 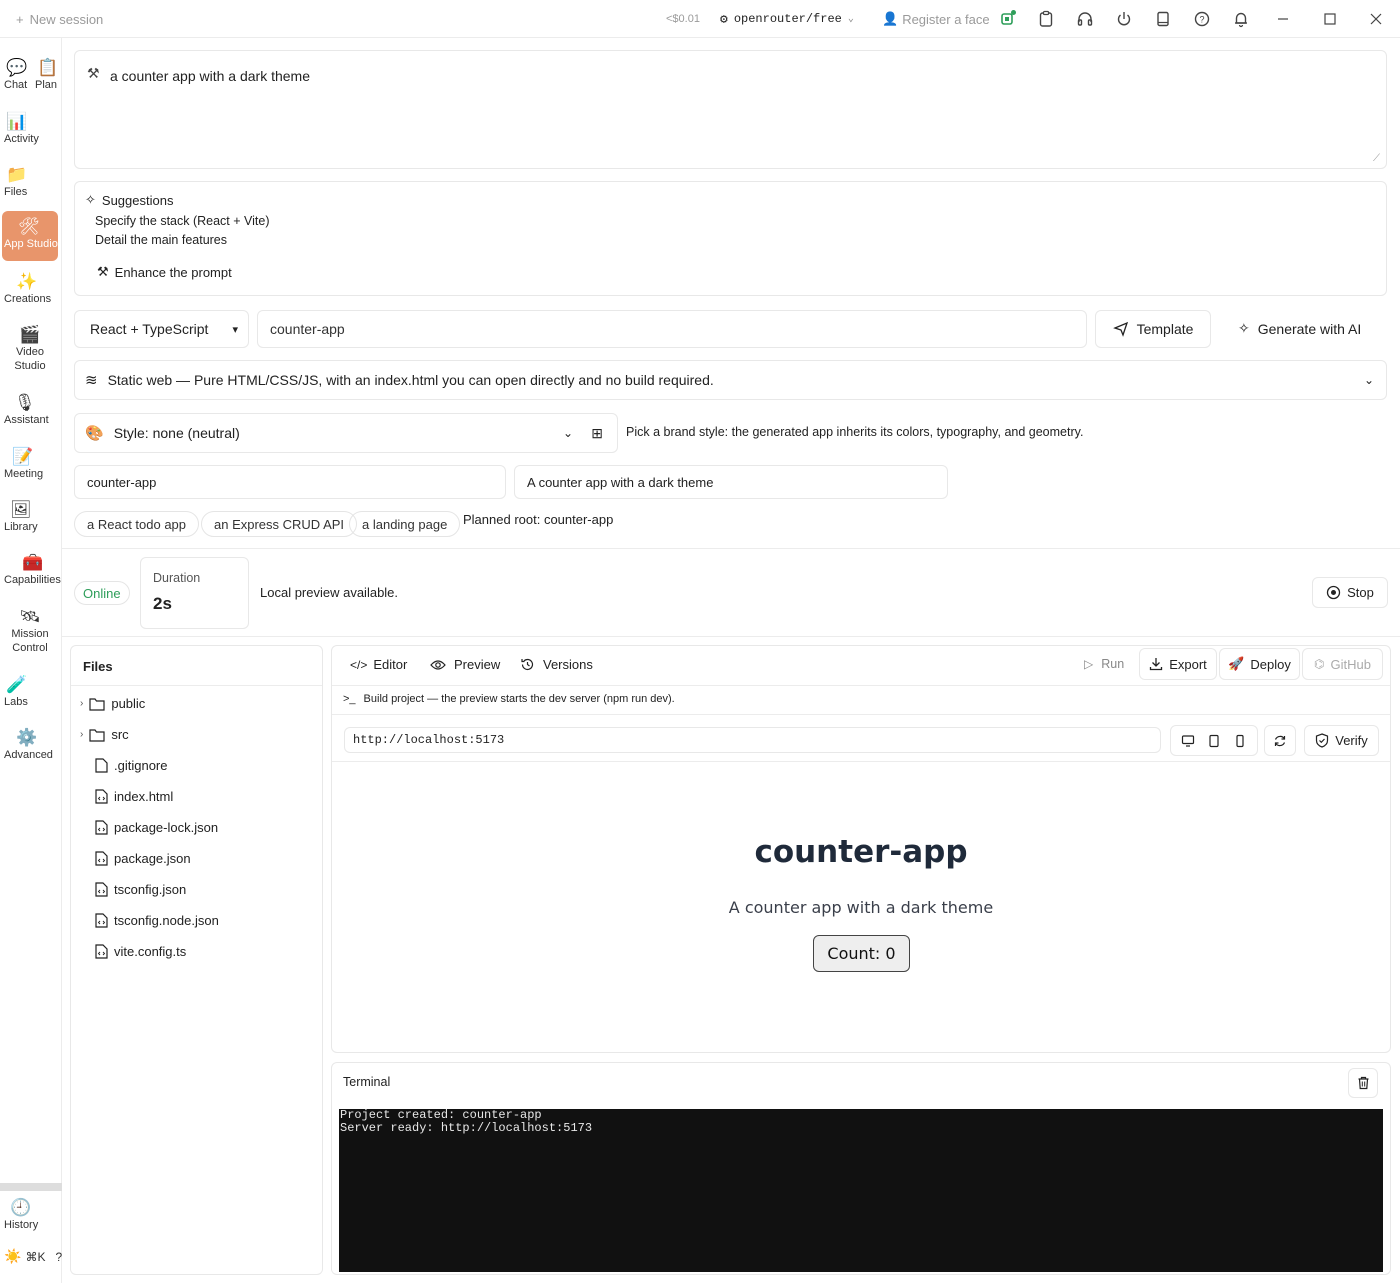 What do you see at coordinates (21, 509) in the screenshot?
I see `picture-icon: 🖼` at bounding box center [21, 509].